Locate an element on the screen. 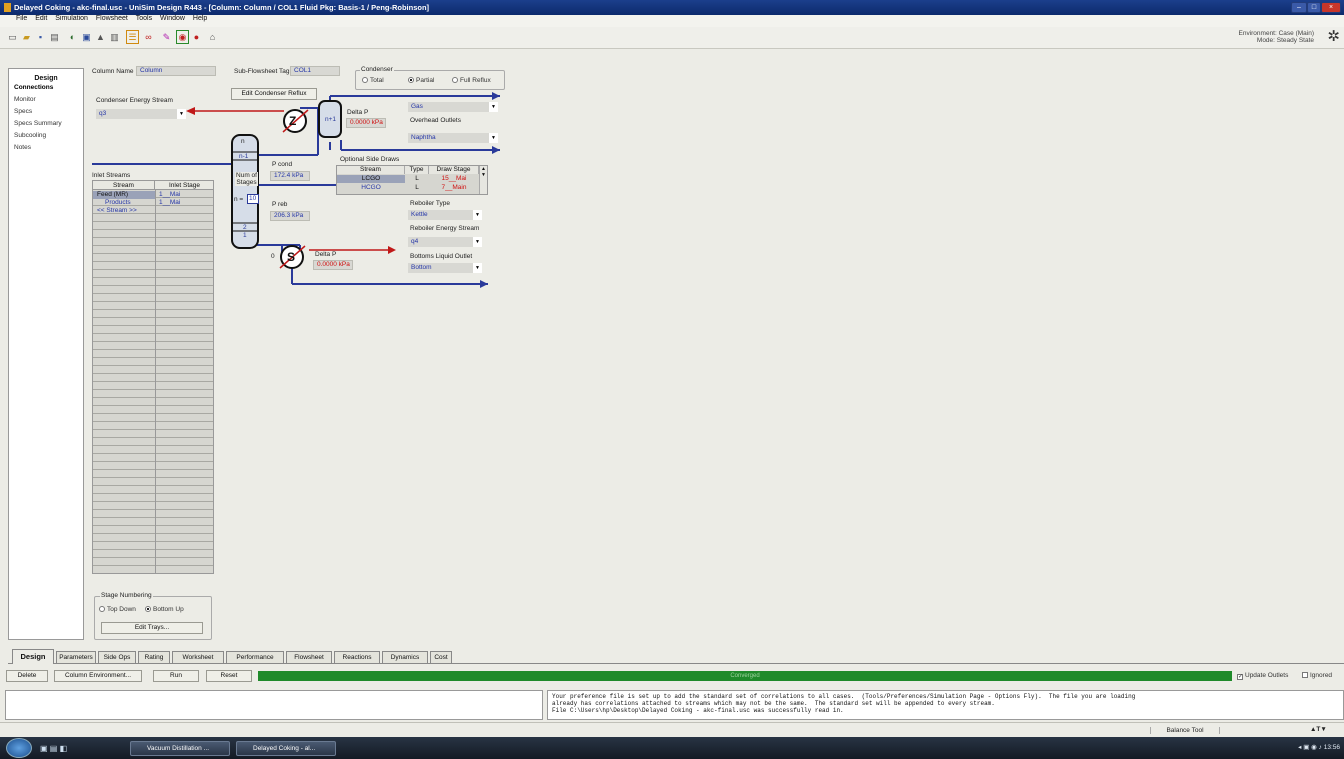 The width and height of the screenshot is (1344, 759). quick-launch-icons: ▣ ▤ ◧ is located at coordinates (53, 748).